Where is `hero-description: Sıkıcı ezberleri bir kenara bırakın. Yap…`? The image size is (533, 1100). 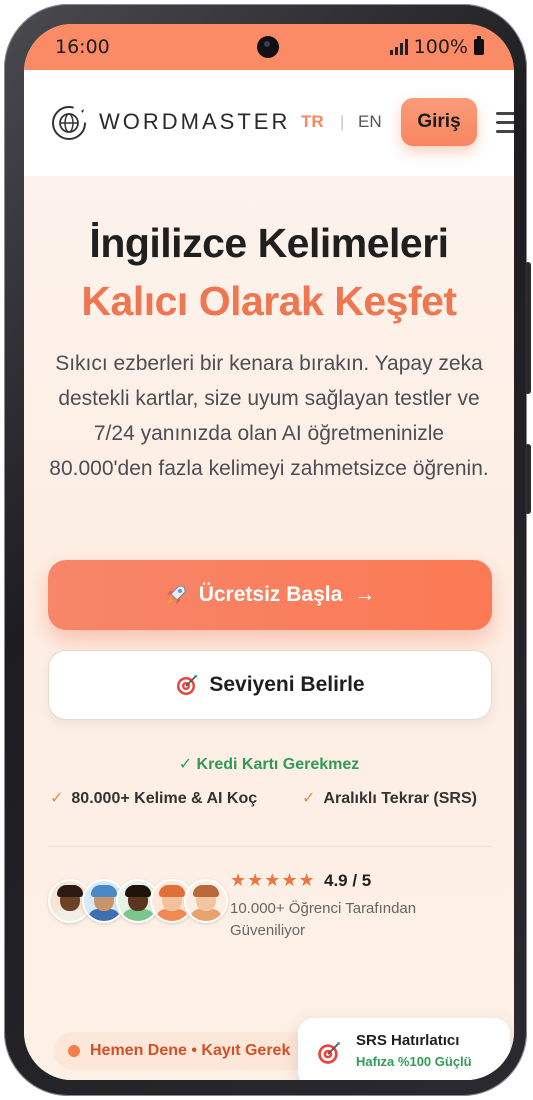
hero-description: Sıkıcı ezberleri bir kenara bırakın. Yap… is located at coordinates (269, 416).